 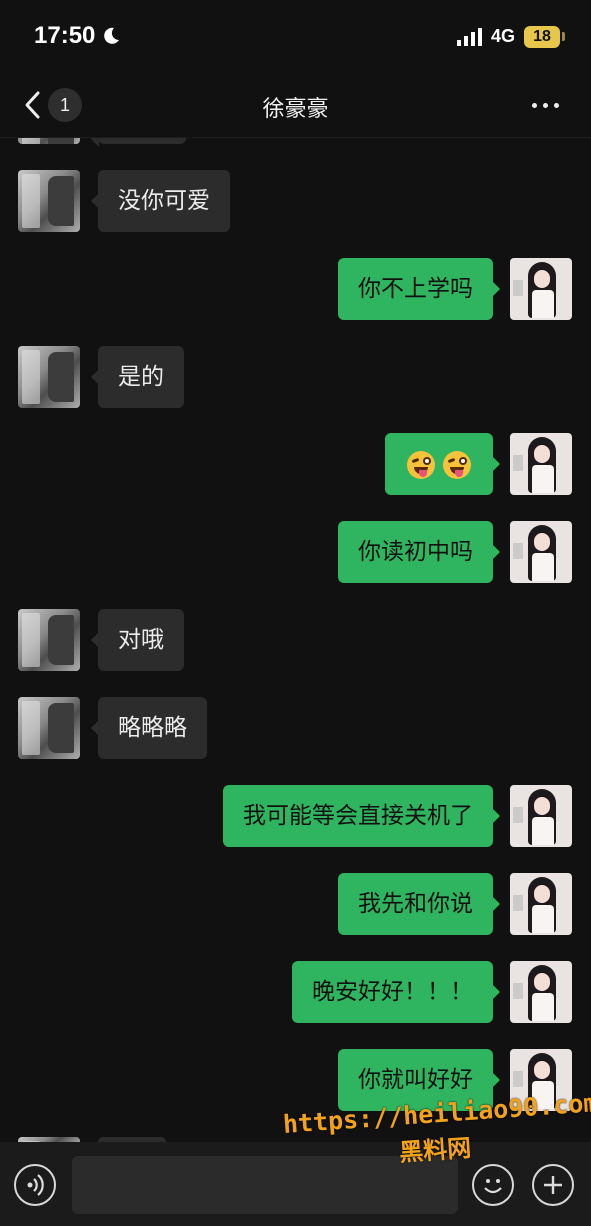 What do you see at coordinates (149, 728) in the screenshot?
I see `message-bubble-incoming: 略略略` at bounding box center [149, 728].